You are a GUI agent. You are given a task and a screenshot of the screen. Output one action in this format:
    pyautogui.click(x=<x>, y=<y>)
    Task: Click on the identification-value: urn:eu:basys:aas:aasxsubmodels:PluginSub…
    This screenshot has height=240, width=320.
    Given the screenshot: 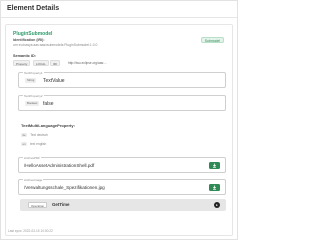 What is the action you would take?
    pyautogui.click(x=55, y=45)
    